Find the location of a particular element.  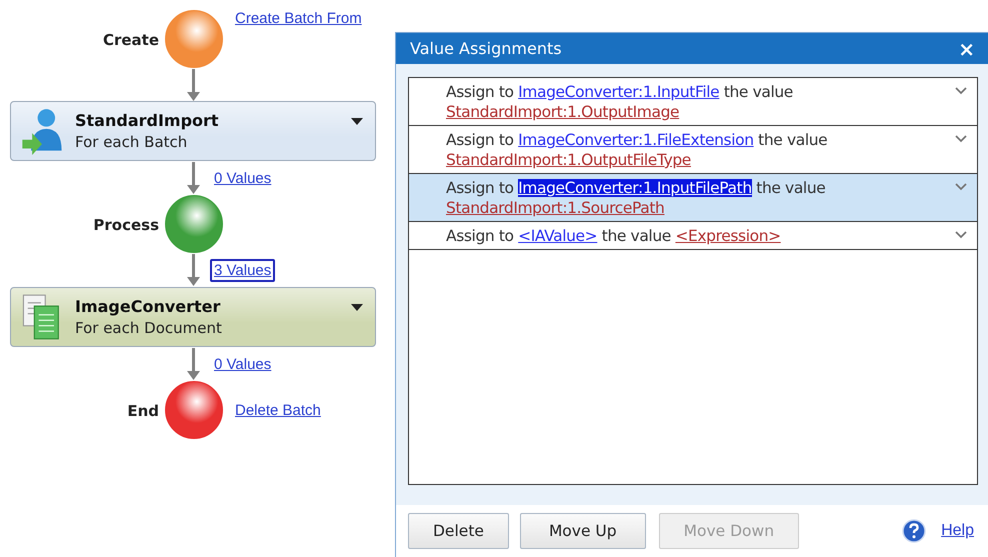

step-title: ImageConverter is located at coordinates (148, 306).